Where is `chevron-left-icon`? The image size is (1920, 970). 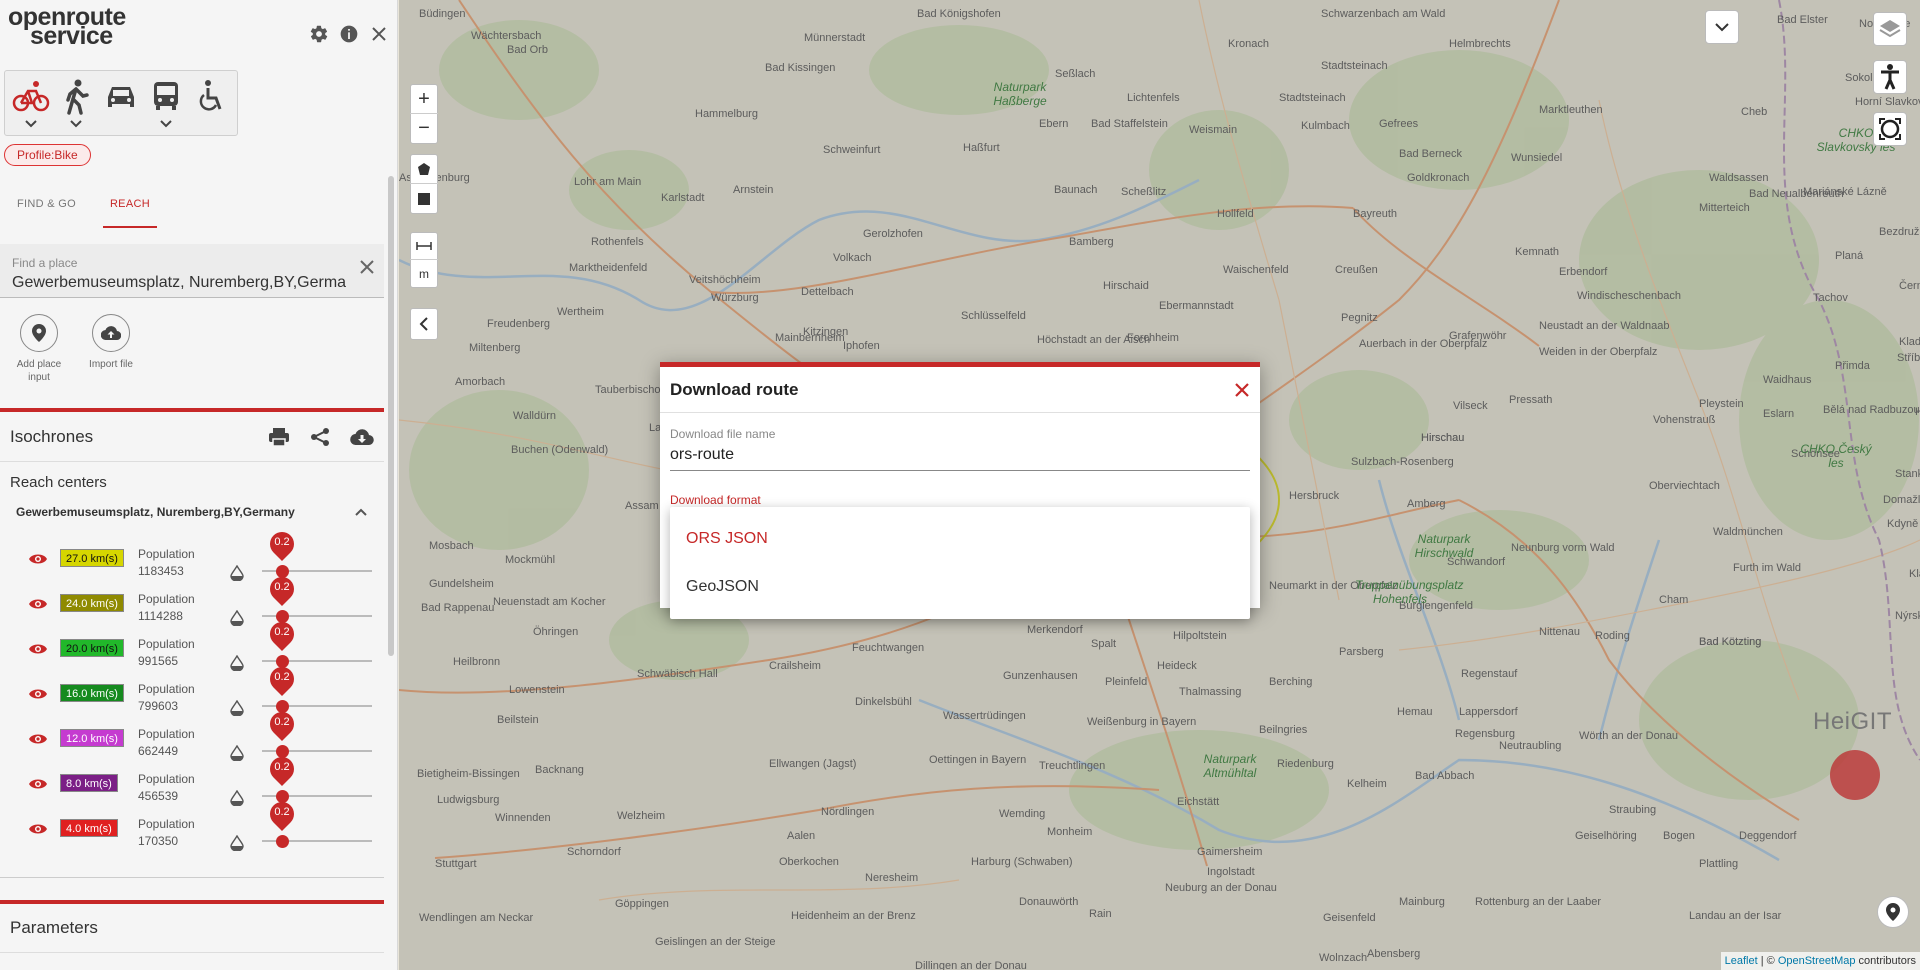 chevron-left-icon is located at coordinates (423, 324).